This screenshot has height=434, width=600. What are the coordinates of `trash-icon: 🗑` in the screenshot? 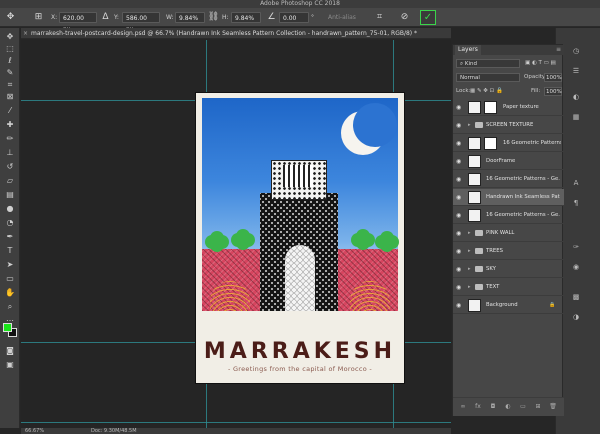 It's located at (553, 407).